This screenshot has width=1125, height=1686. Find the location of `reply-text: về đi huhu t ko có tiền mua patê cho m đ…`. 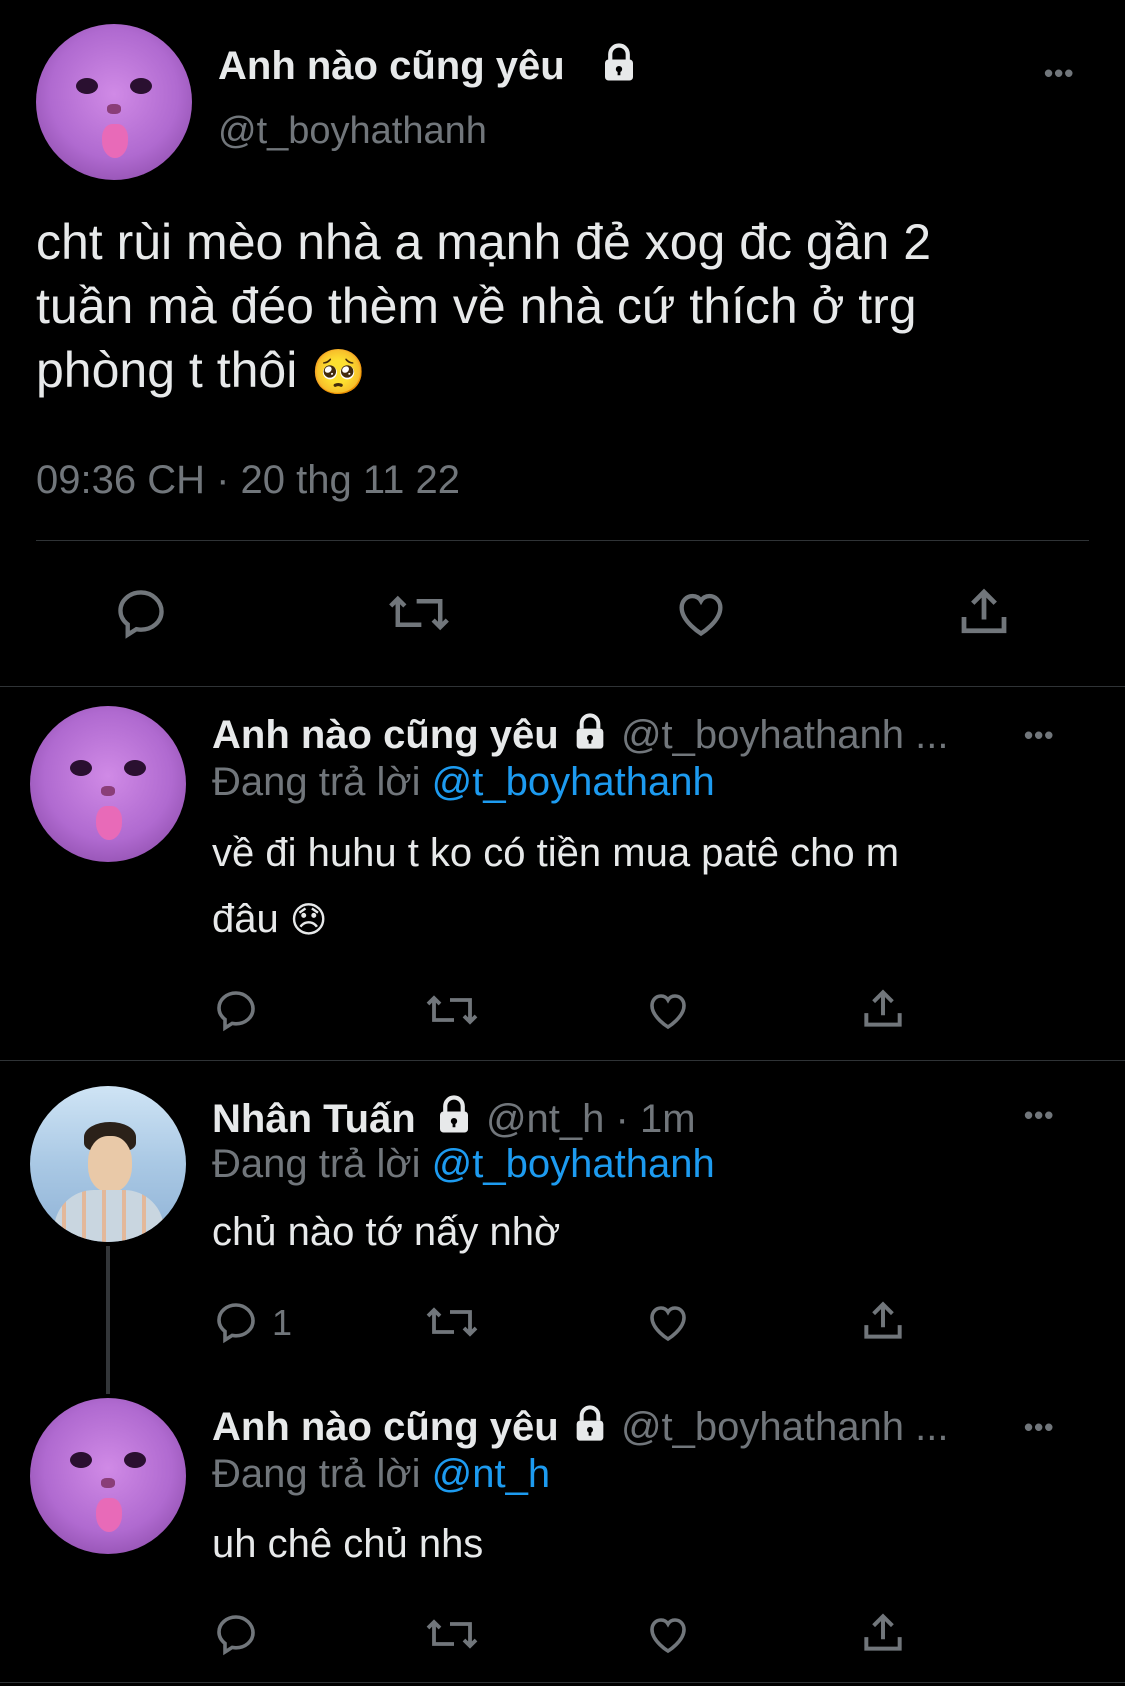

reply-text: về đi huhu t ko có tiền mua patê cho m đ… is located at coordinates (555, 886).